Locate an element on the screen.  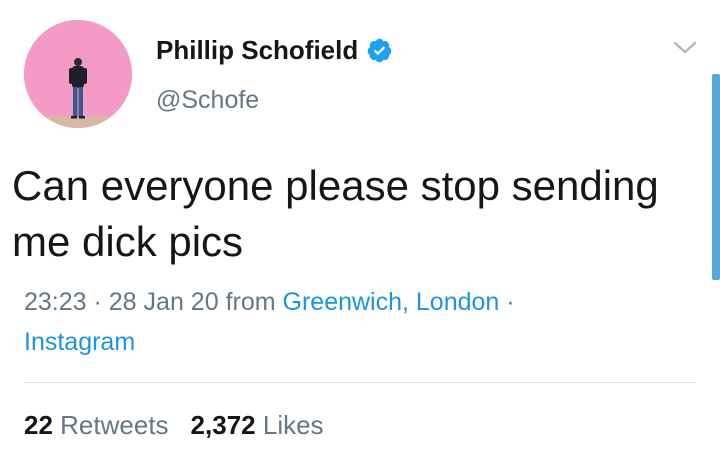
source-link: Instagram is located at coordinates (79, 342).